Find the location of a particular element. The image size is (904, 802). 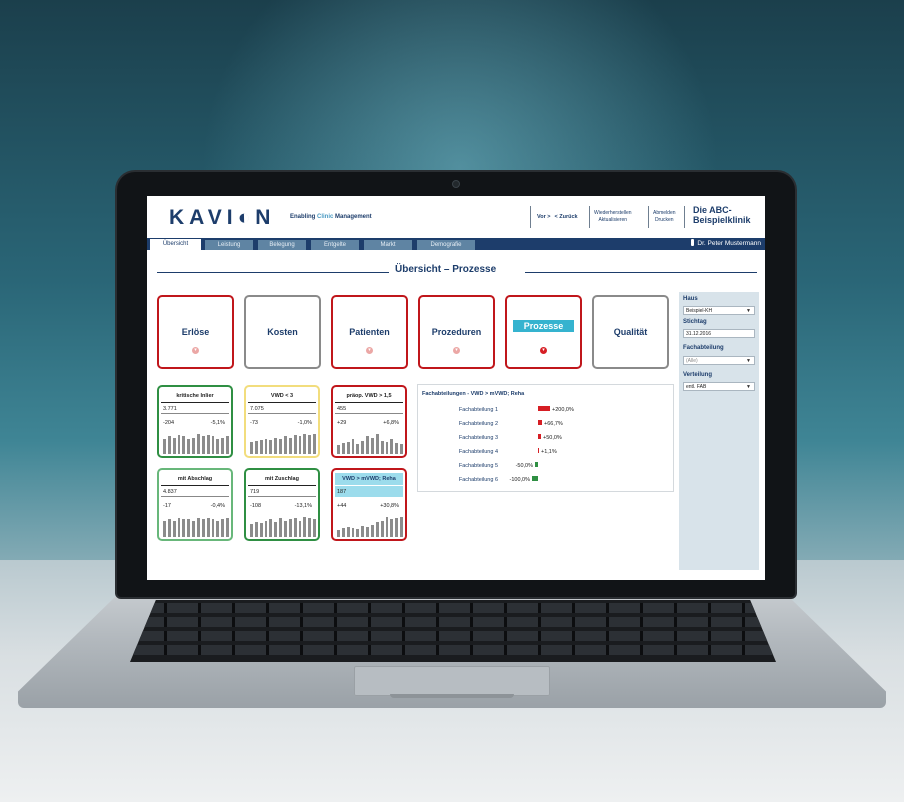

kpi-card: kritische Inlier 3.771 -204 -5,1% is located at coordinates (195, 421).